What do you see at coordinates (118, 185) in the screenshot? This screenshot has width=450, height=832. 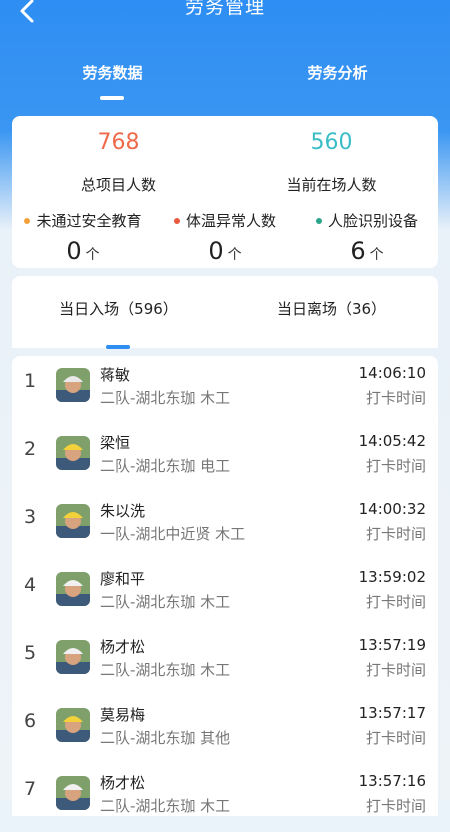 I see `total-label: 总项目人数` at bounding box center [118, 185].